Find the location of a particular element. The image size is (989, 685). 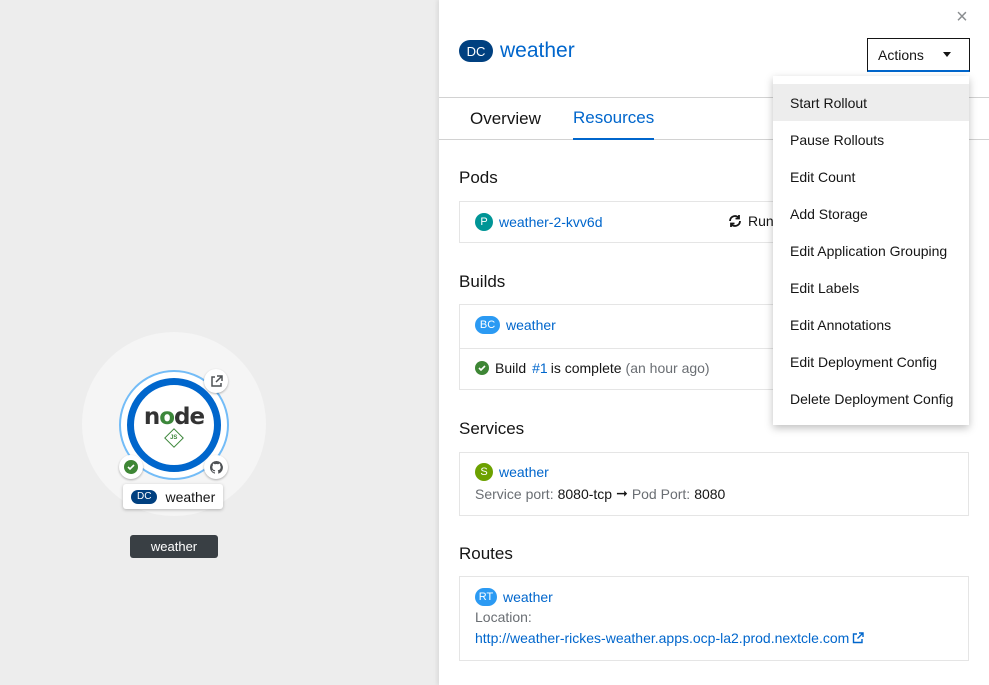

service-port-value: 8080-tcp is located at coordinates (585, 493).